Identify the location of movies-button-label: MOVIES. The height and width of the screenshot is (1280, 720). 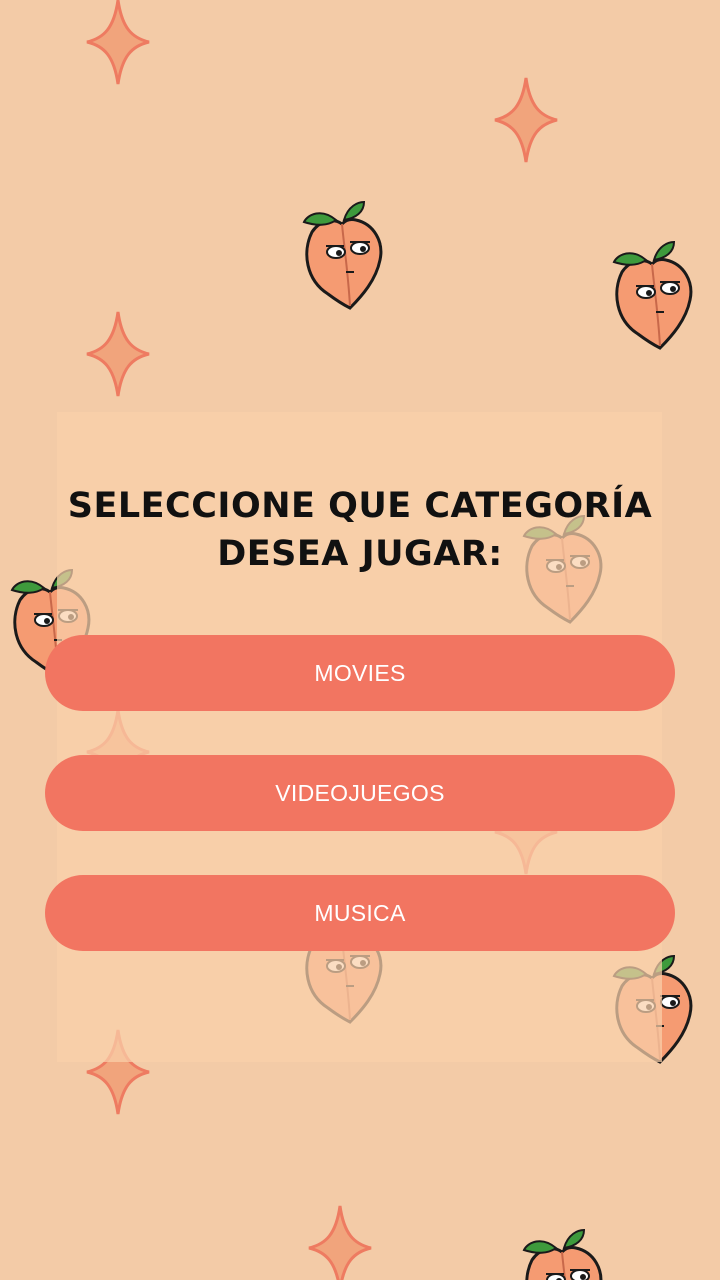
(360, 672).